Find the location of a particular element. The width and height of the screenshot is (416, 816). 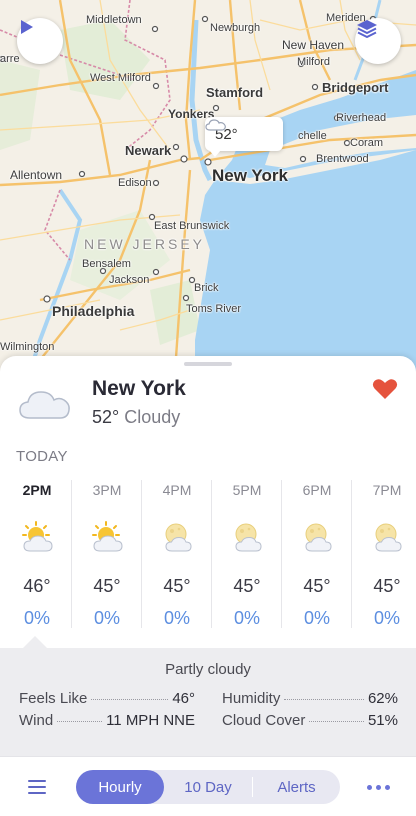

wind-value: 11 MPH NNE is located at coordinates (150, 720).